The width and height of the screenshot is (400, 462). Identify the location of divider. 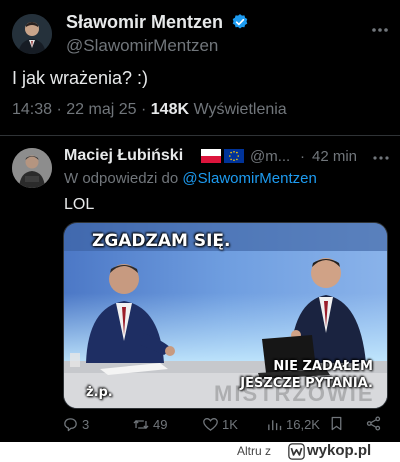
(200, 135).